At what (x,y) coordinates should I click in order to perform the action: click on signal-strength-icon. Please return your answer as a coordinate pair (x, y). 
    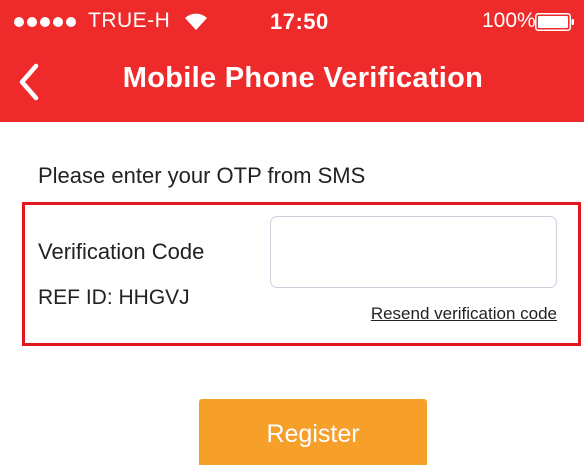
    Looking at the image, I should click on (45, 22).